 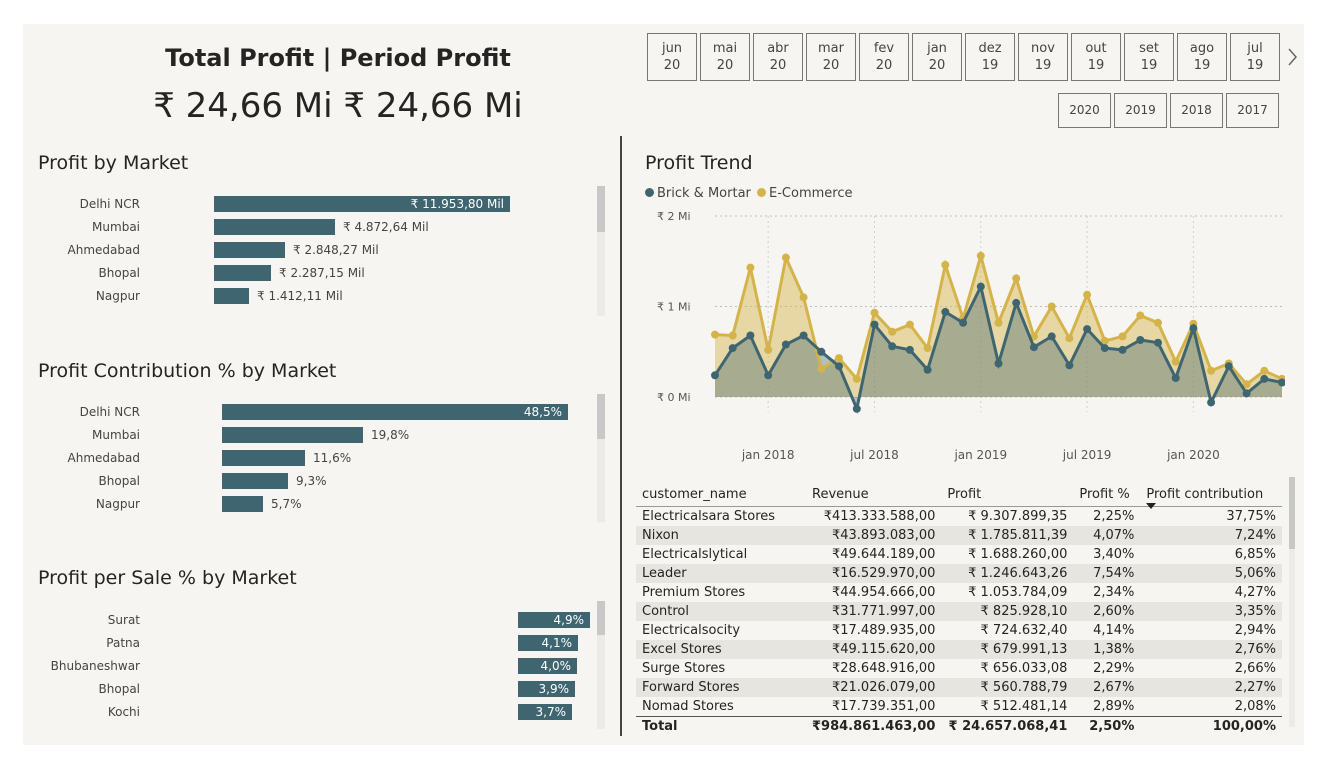 I want to click on month-tile-set-19: set 19, so click(x=1149, y=57).